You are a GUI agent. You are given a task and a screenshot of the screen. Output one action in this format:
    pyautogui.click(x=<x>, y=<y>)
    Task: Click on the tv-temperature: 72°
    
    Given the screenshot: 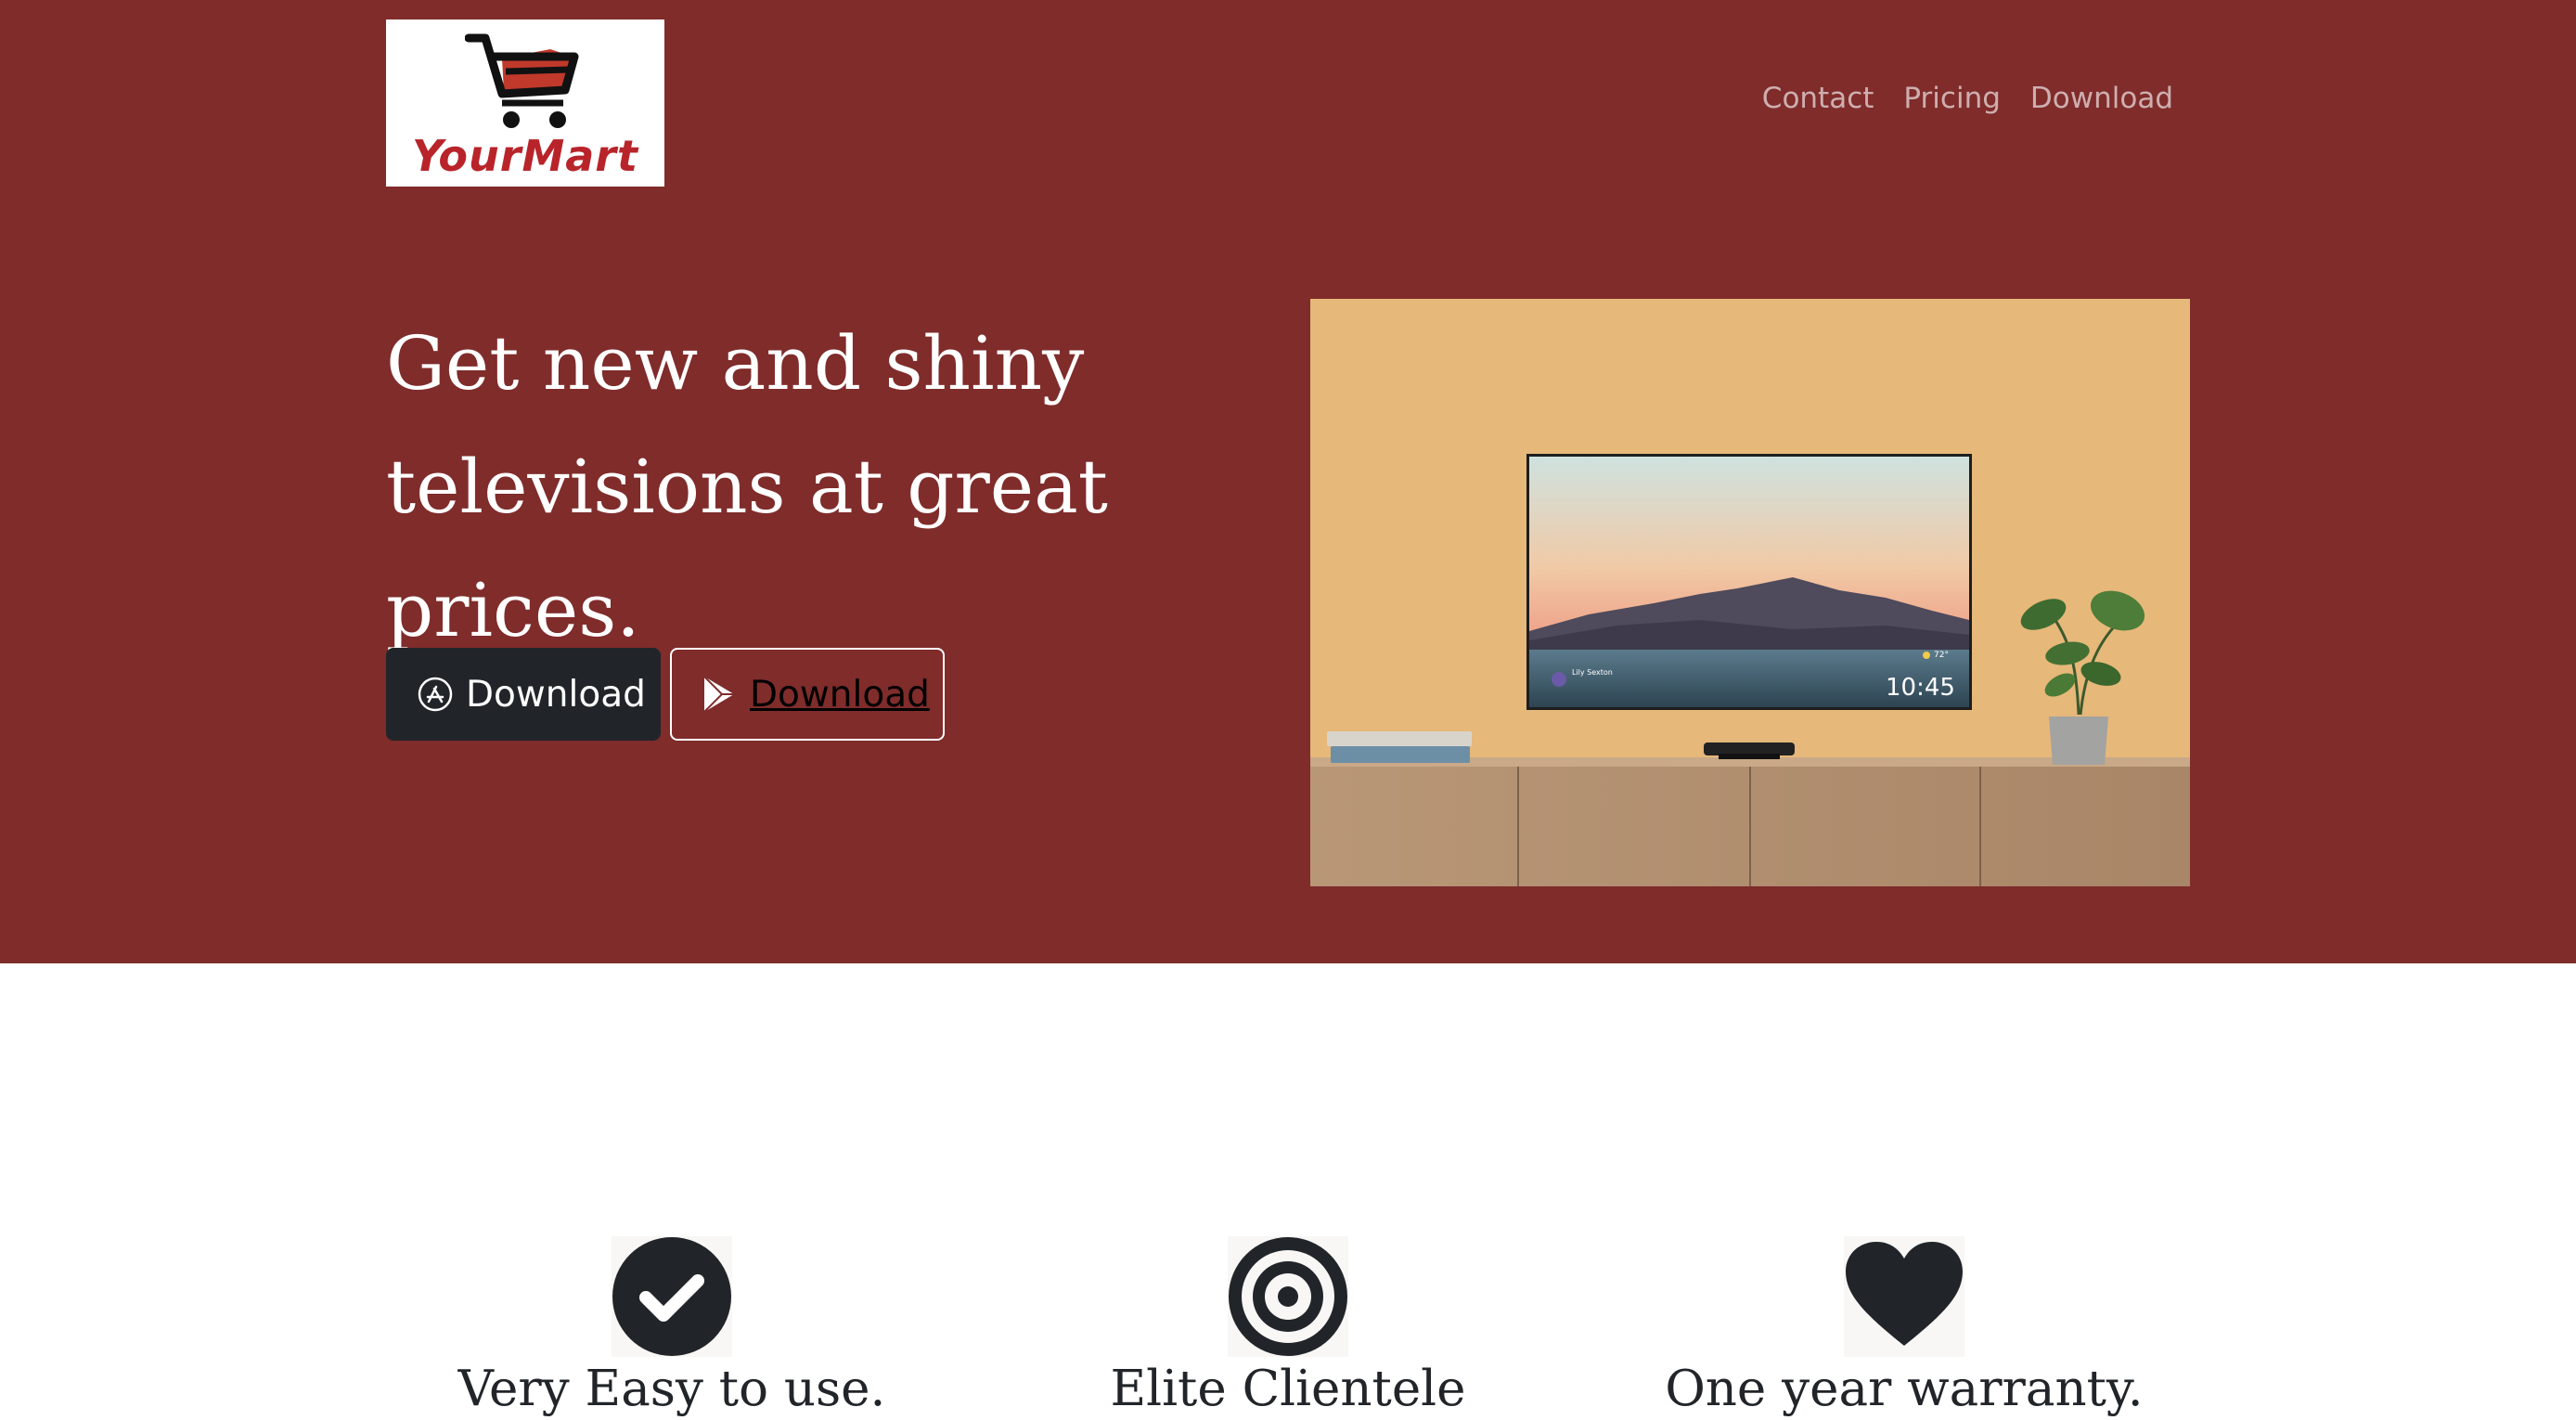 What is the action you would take?
    pyautogui.click(x=1941, y=655)
    